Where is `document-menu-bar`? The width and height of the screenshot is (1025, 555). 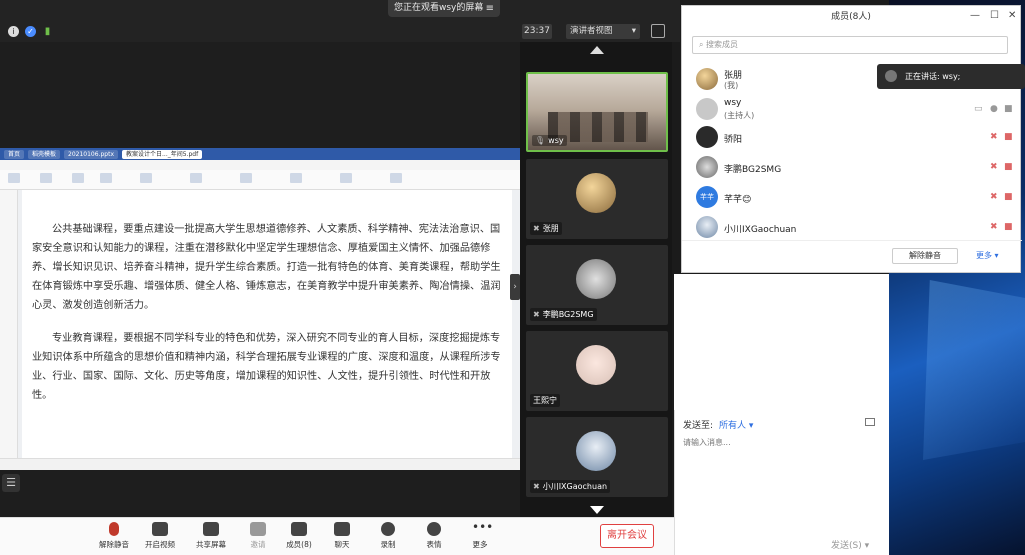
document-menu-bar is located at coordinates (260, 165).